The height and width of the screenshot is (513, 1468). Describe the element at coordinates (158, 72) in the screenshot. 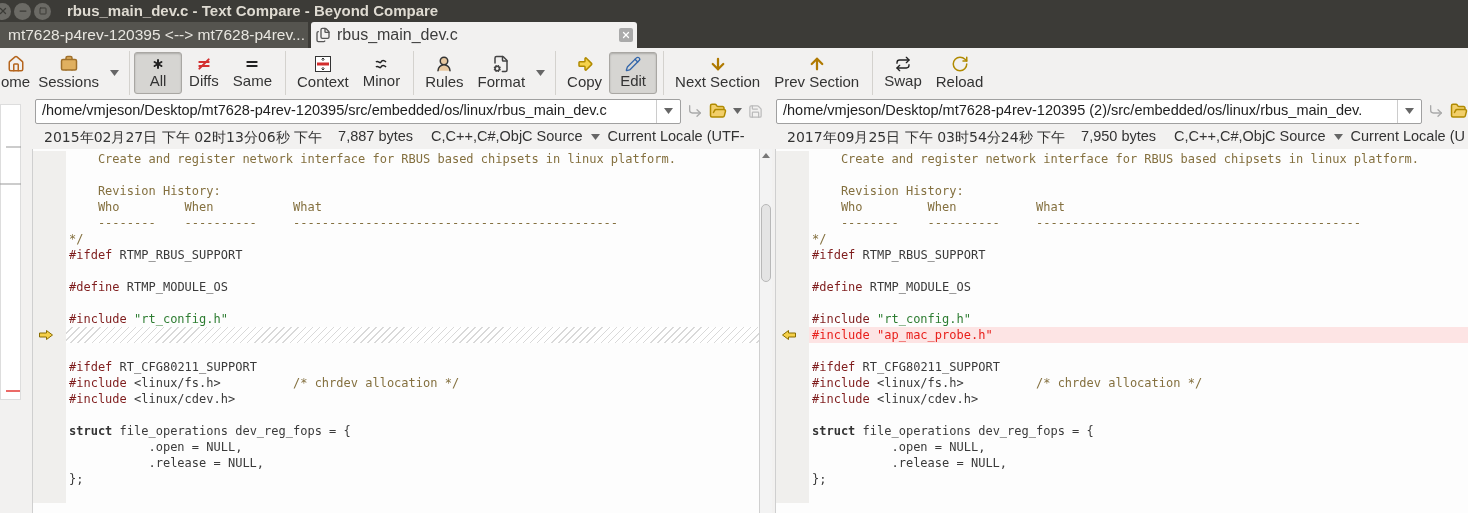

I see `toolbar-button: All` at that location.